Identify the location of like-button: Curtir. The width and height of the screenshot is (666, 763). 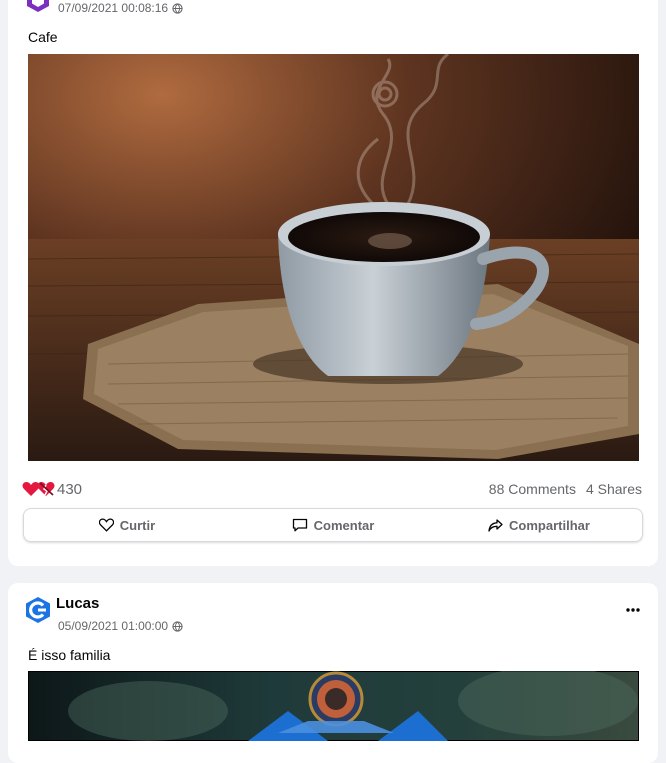
(127, 525).